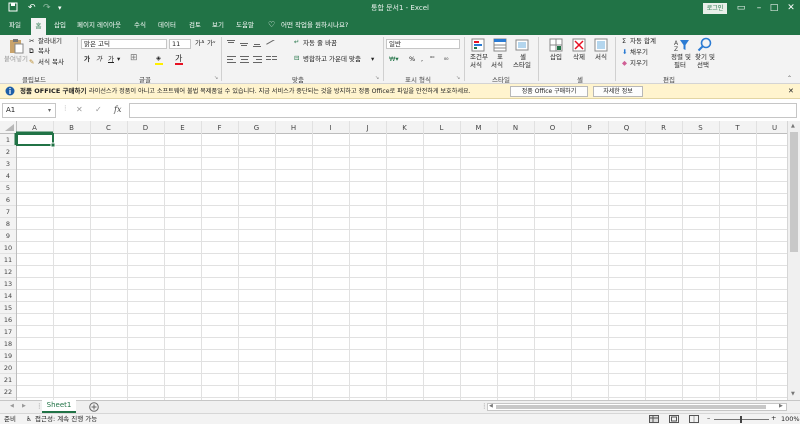 The height and width of the screenshot is (424, 800). Describe the element at coordinates (256, 128) in the screenshot. I see `column-header-G: G` at that location.